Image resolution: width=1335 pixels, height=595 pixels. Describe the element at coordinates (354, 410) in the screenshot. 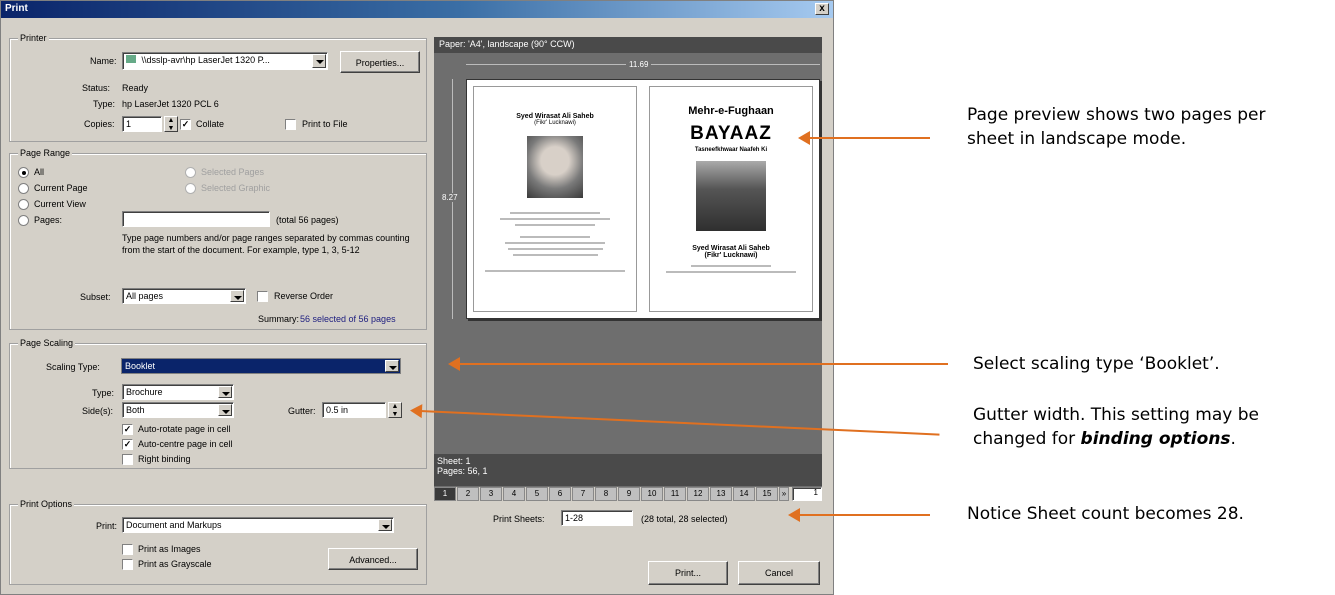

I see `gutter-input: 0.5 in` at that location.